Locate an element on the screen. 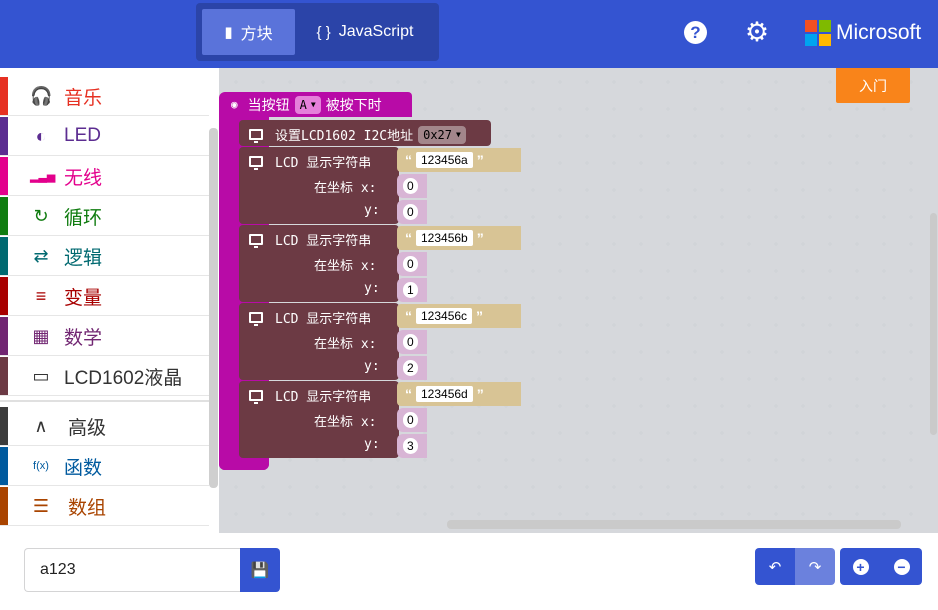 The height and width of the screenshot is (610, 938). on-button-pressed-block: ◉ 当按钮 A ▼ 被按下时 is located at coordinates (315, 104).